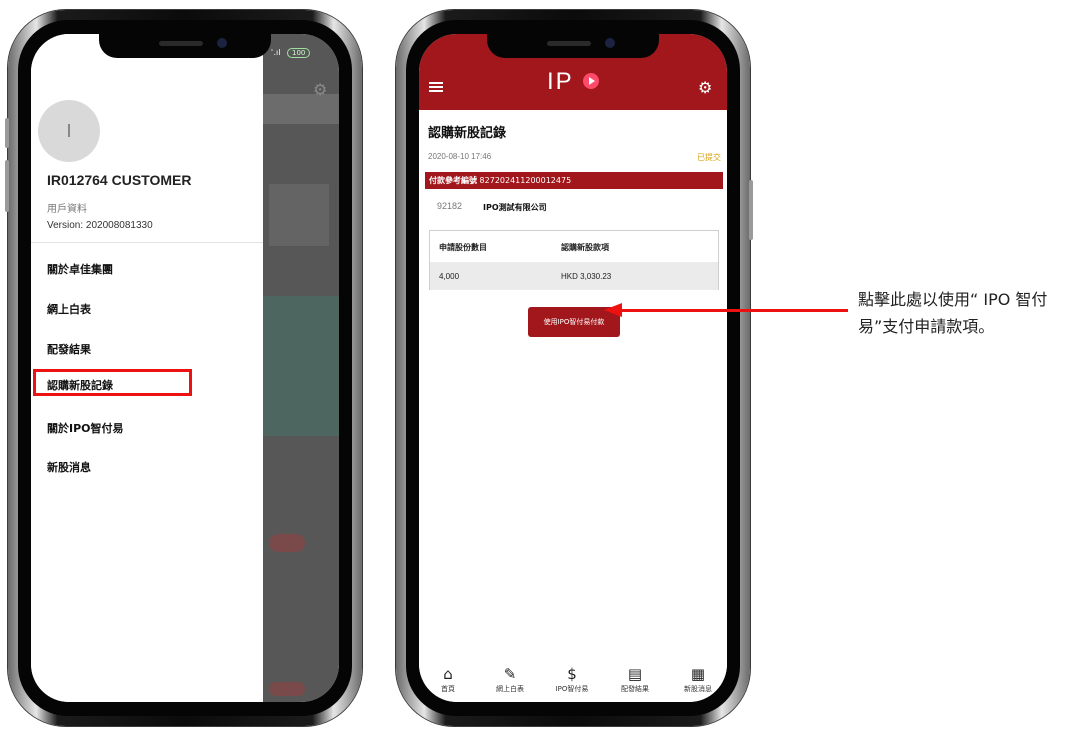  What do you see at coordinates (734, 310) in the screenshot?
I see `arrow-line` at bounding box center [734, 310].